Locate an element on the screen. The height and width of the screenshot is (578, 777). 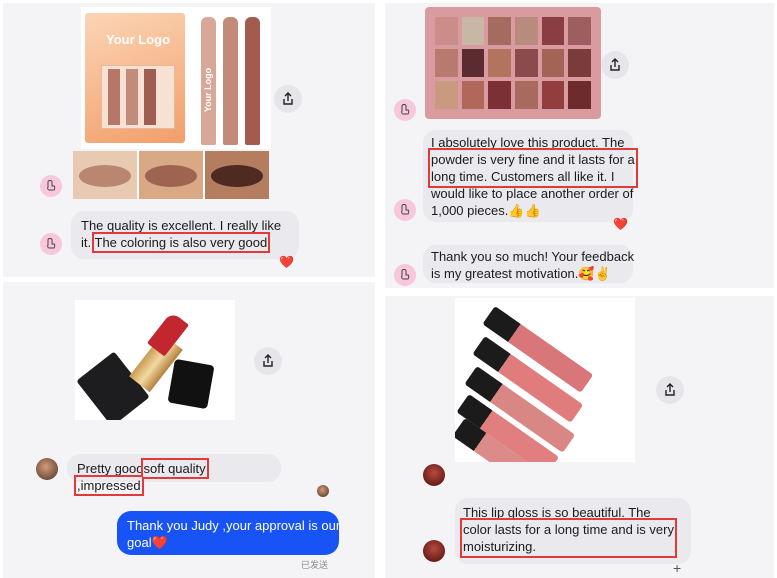
message-text: goal❤️ is located at coordinates (147, 542).